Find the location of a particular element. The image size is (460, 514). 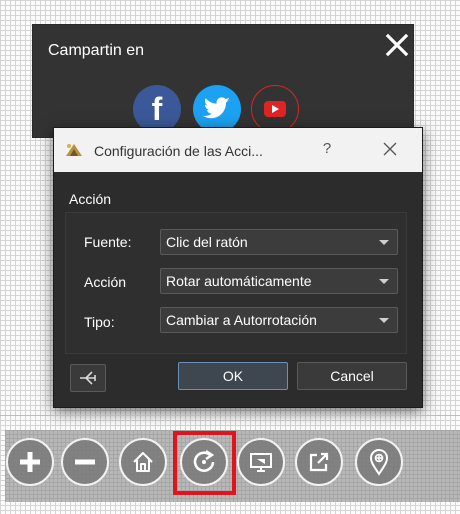

external-link-icon is located at coordinates (319, 462).